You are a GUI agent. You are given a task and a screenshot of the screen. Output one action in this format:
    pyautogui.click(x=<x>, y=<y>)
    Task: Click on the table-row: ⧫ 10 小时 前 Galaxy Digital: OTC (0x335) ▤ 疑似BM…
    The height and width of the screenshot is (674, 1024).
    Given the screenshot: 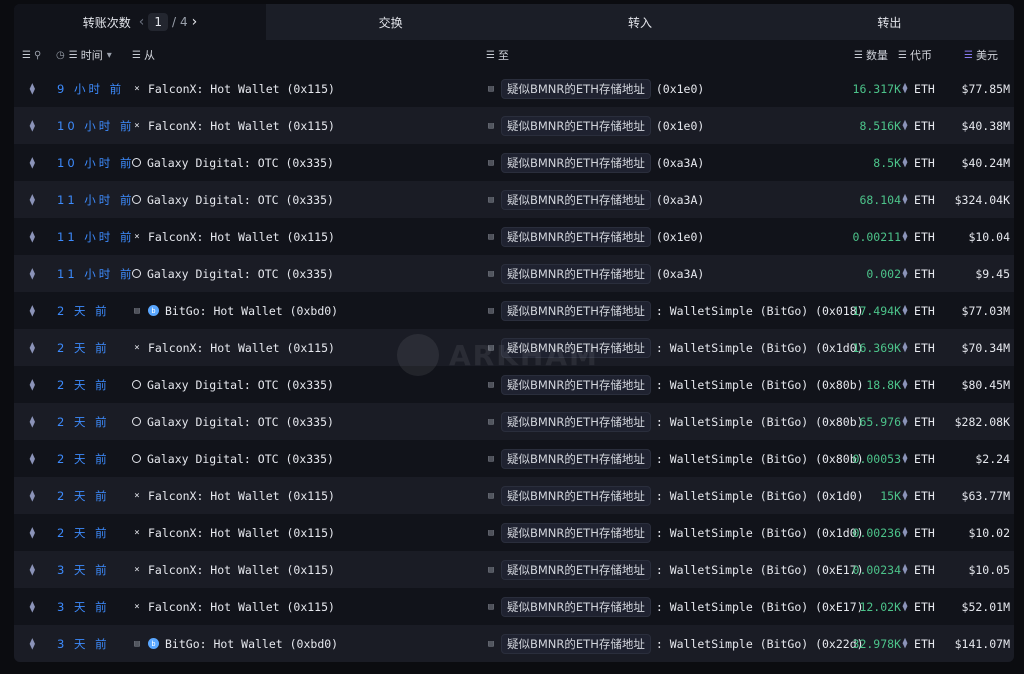 What is the action you would take?
    pyautogui.click(x=514, y=162)
    